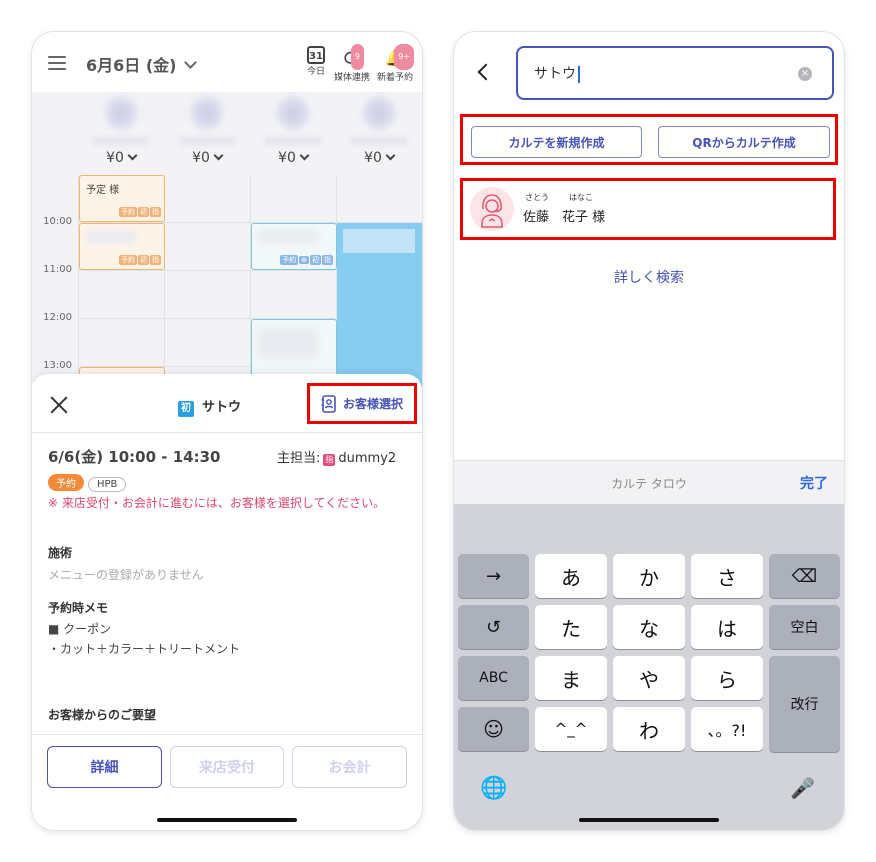 This screenshot has height=862, width=876. I want to click on space-key: 空白, so click(804, 627).